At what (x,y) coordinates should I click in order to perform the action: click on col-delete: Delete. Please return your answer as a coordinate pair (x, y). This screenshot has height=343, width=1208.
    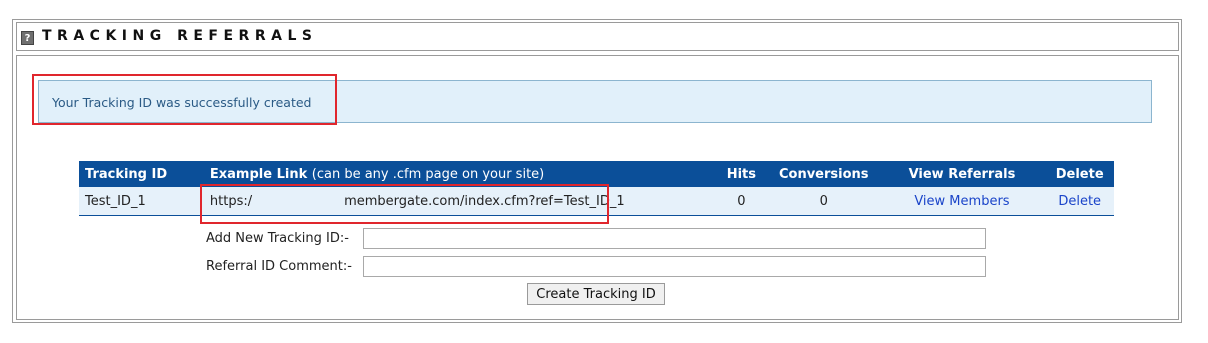
    Looking at the image, I should click on (1079, 174).